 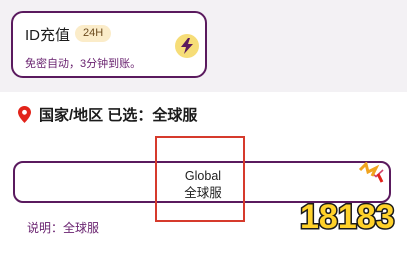 What do you see at coordinates (83, 64) in the screenshot?
I see `topup-card-description: 免密自动，3分钟到账。` at bounding box center [83, 64].